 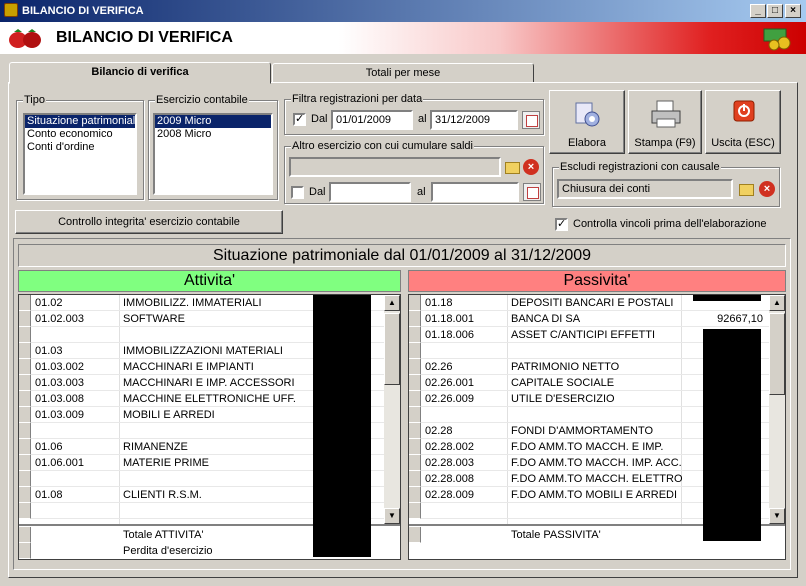 I want to click on account-description: DEPOSITI BANCARI E POSTALI, so click(x=592, y=303).